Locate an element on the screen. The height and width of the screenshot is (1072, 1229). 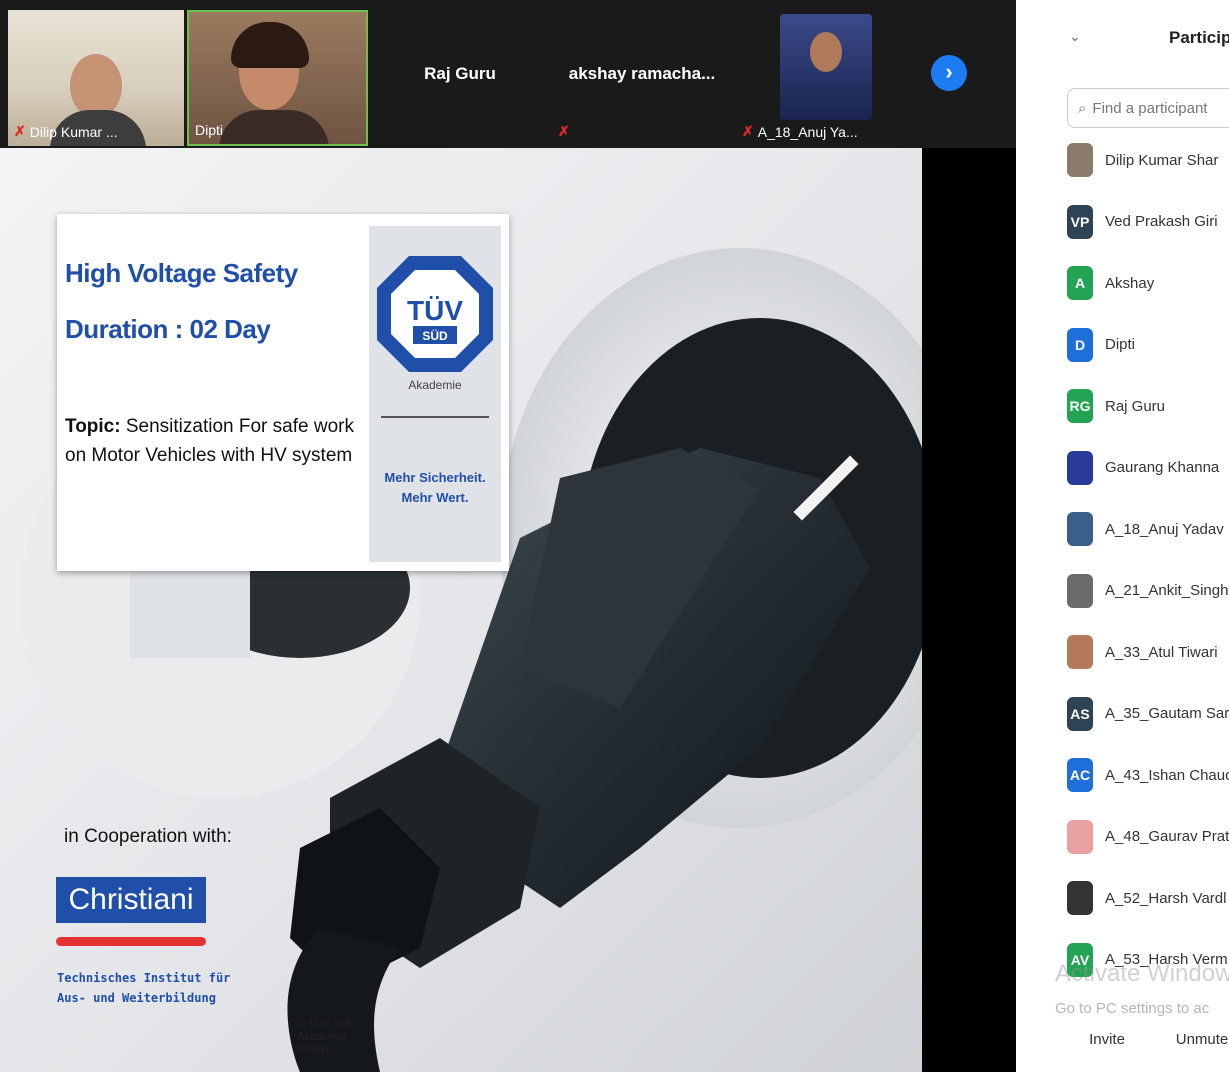
avatar: D is located at coordinates (1080, 344).